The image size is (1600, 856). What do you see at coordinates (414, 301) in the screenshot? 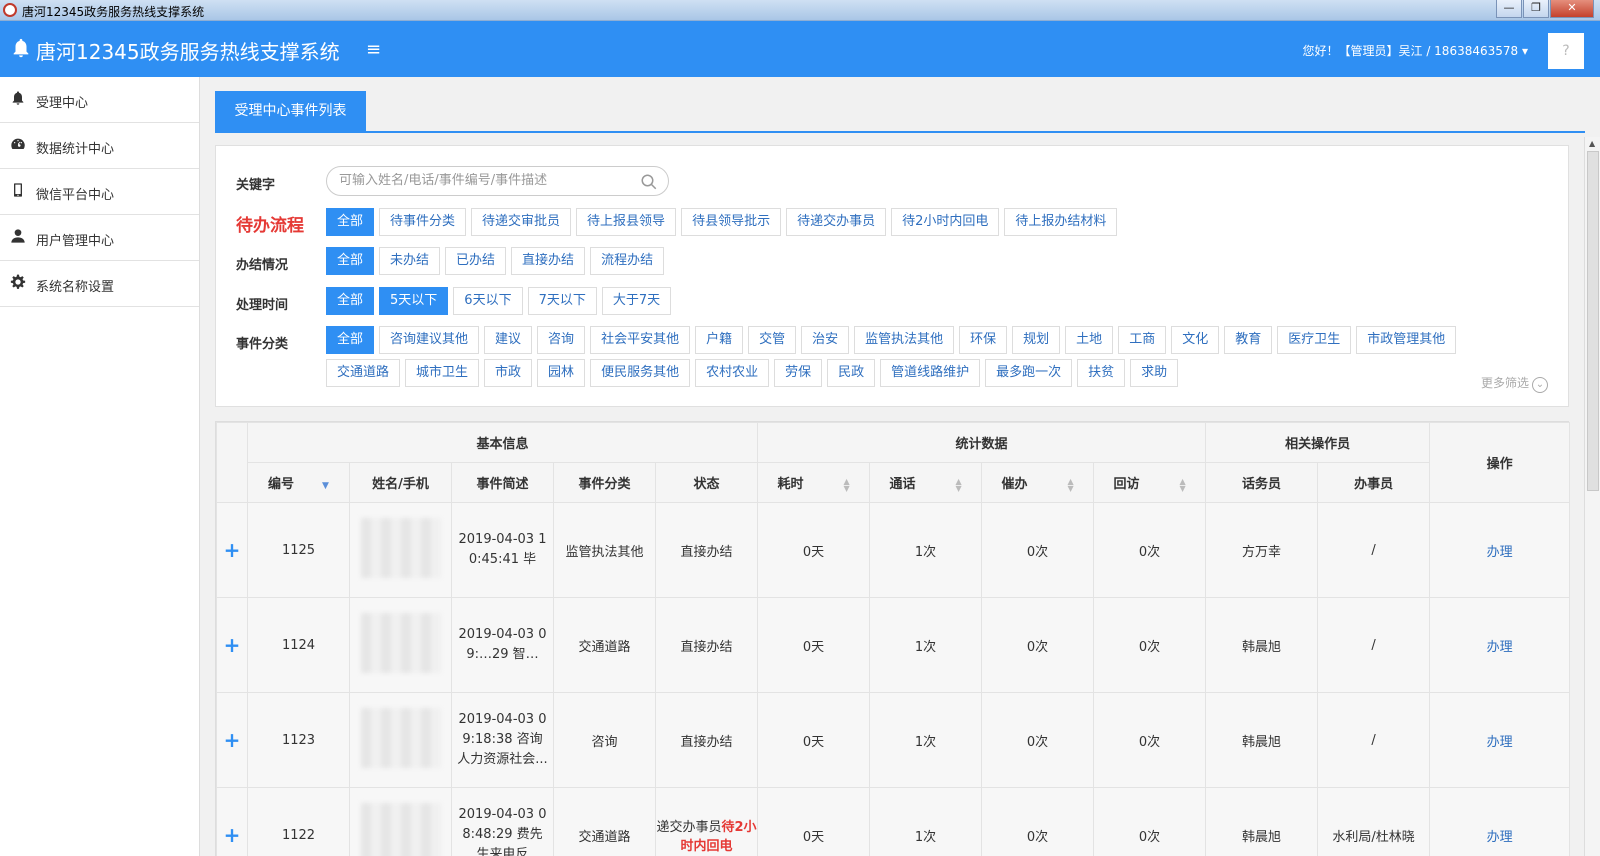
I see `time-filter-chip: 5天以下` at bounding box center [414, 301].